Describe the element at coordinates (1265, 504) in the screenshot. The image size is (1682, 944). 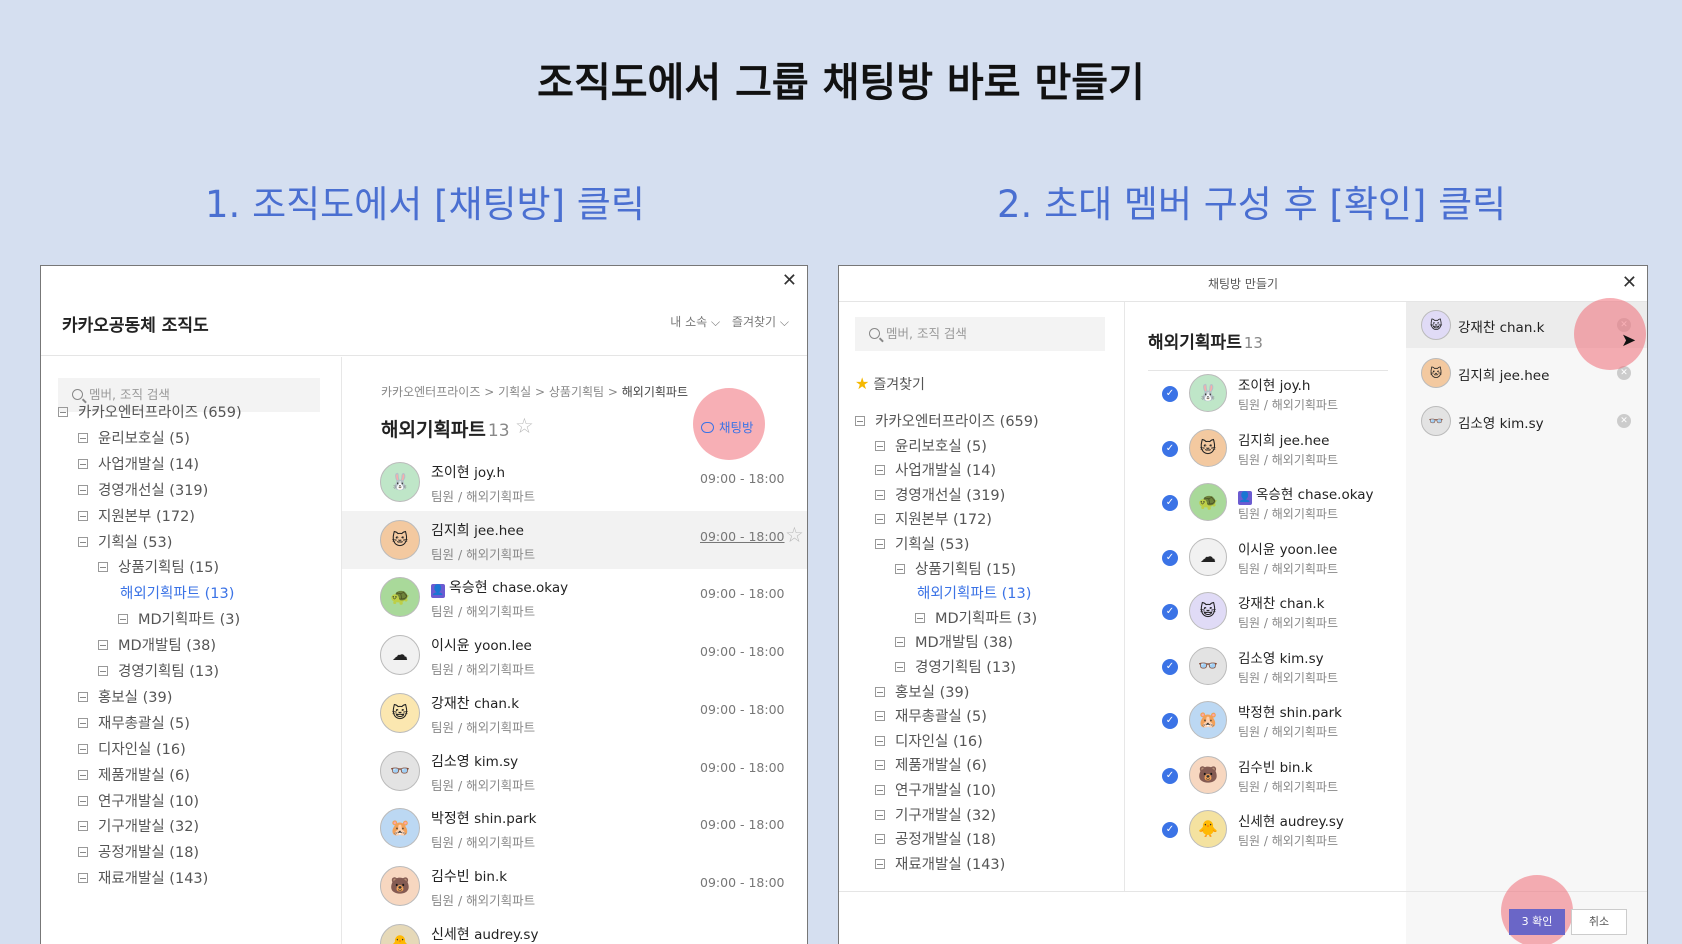
I see `member-check-row: ✓ 🐢 👤 옥승현 chase.okay 팀원 / 해외기획파트` at that location.